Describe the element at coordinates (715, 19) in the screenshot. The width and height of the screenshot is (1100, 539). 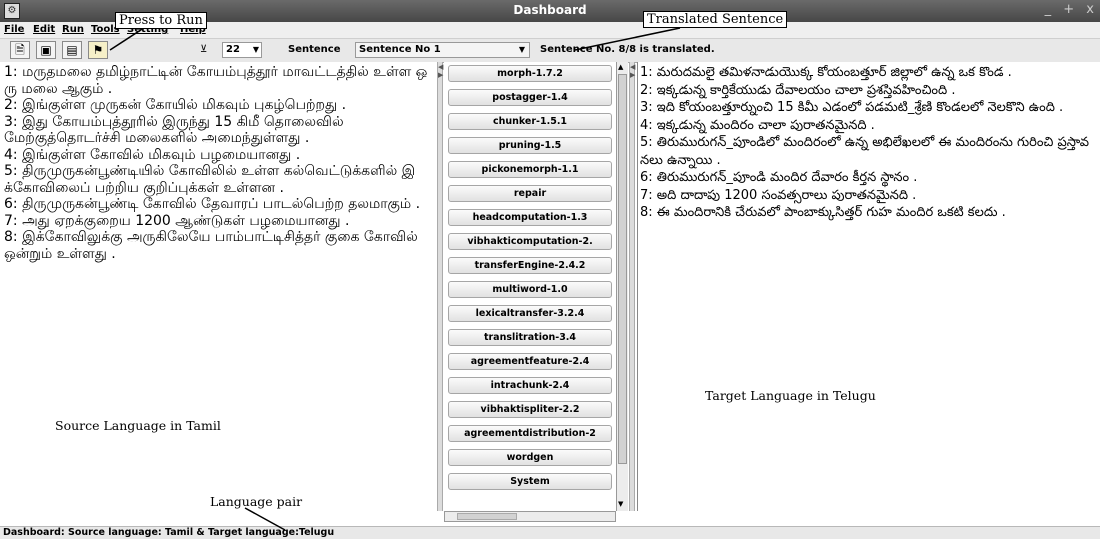
I see `translated-sentence-callout: Translated Sentence` at that location.